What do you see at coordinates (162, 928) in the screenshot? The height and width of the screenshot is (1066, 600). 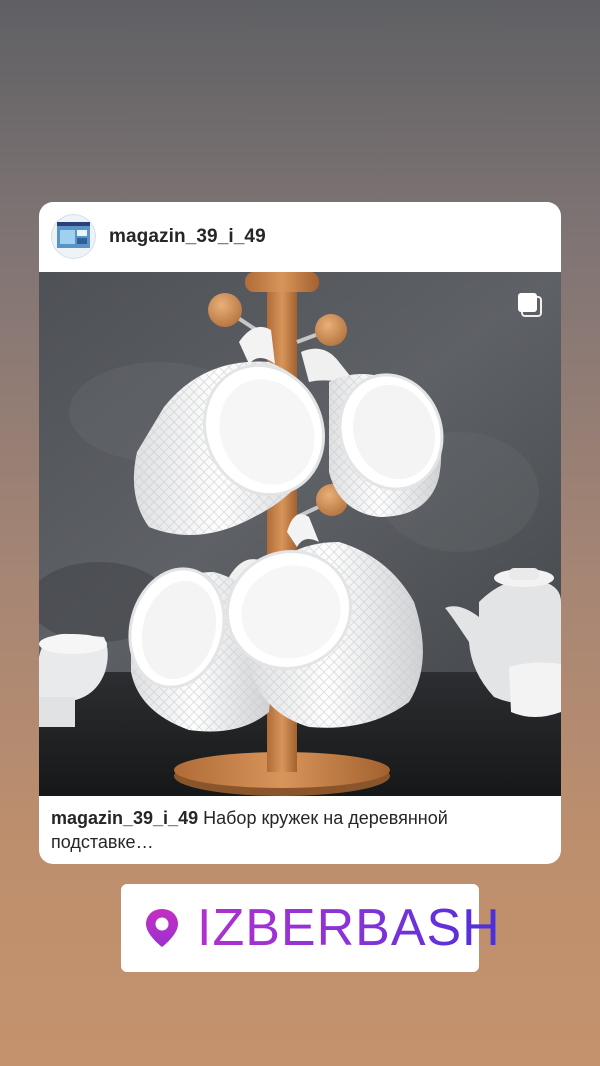 I see `location-pin-icon` at bounding box center [162, 928].